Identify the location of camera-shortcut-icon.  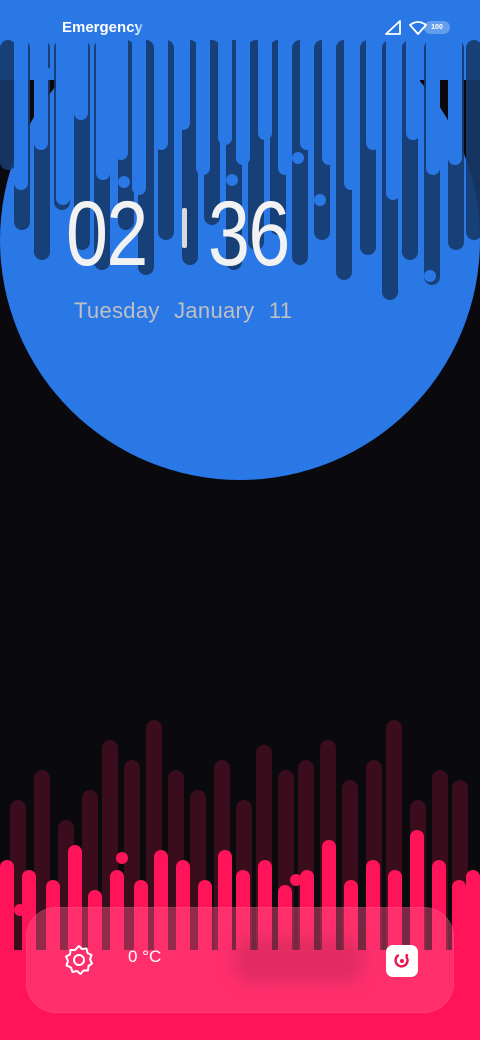
(402, 961).